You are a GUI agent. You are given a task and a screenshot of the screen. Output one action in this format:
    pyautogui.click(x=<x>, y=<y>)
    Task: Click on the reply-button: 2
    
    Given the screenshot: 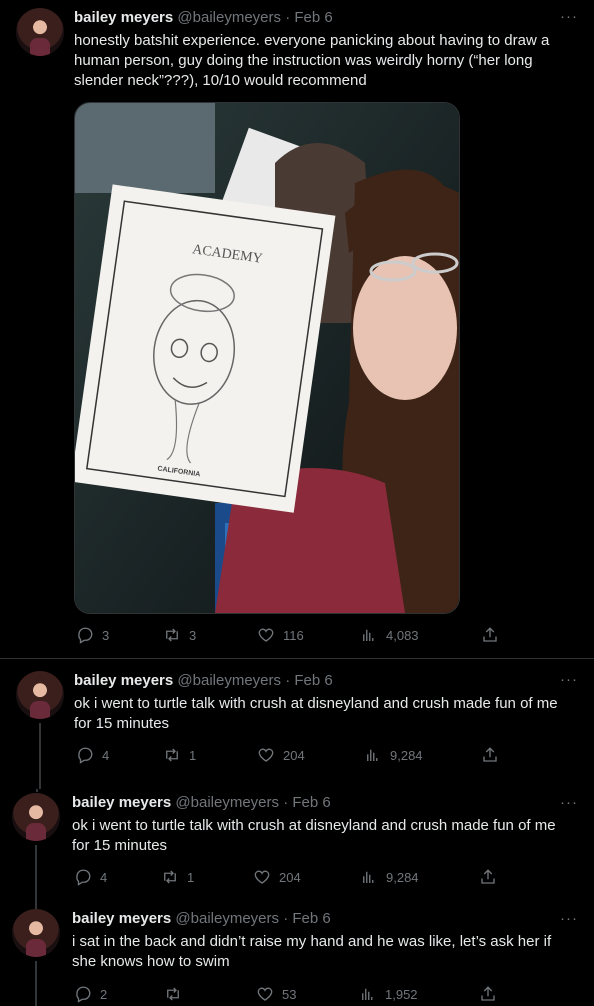 What is the action you would take?
    pyautogui.click(x=90, y=994)
    